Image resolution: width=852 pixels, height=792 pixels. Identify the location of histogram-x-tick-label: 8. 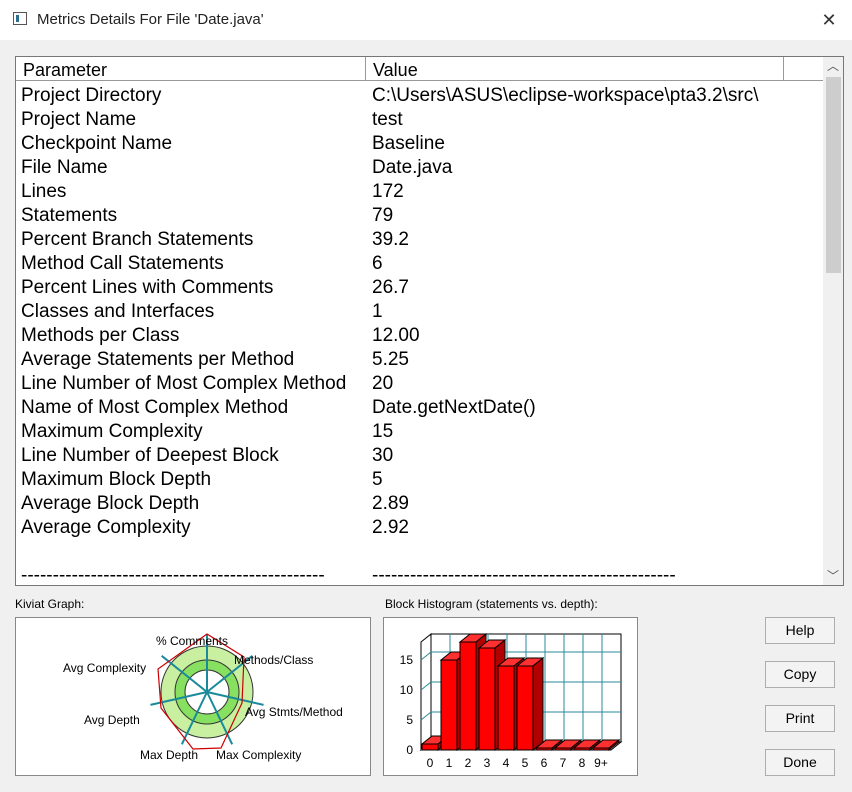
(582, 763).